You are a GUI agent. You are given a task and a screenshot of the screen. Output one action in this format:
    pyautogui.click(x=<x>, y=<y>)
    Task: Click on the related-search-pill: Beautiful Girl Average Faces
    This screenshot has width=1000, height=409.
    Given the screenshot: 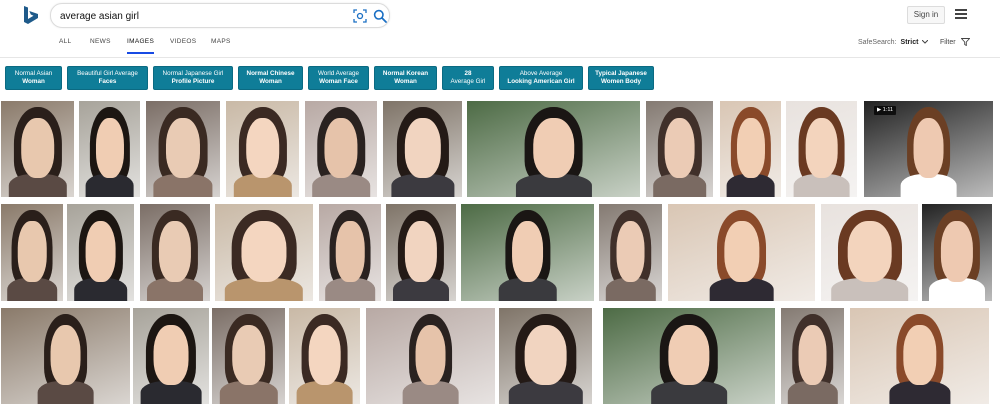 What is the action you would take?
    pyautogui.click(x=107, y=78)
    